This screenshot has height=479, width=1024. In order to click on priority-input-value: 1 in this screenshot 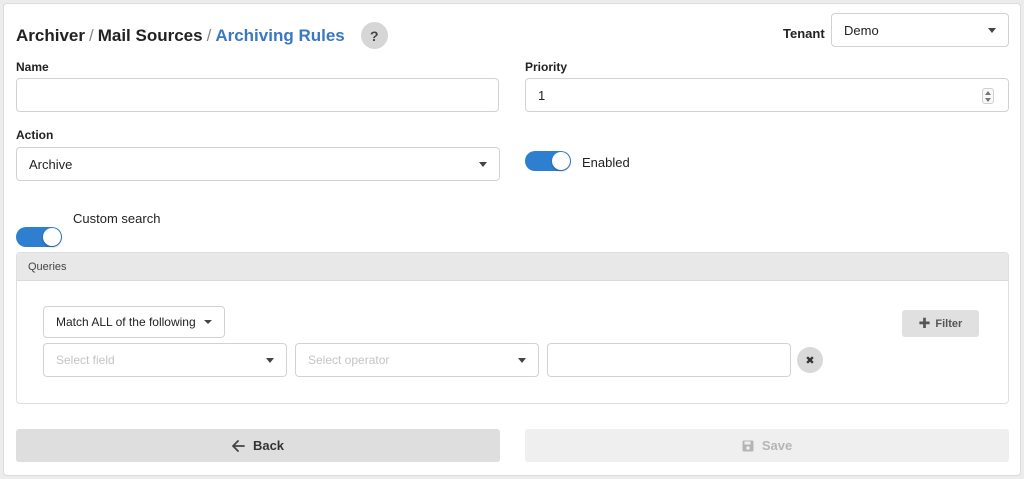, I will do `click(542, 95)`.